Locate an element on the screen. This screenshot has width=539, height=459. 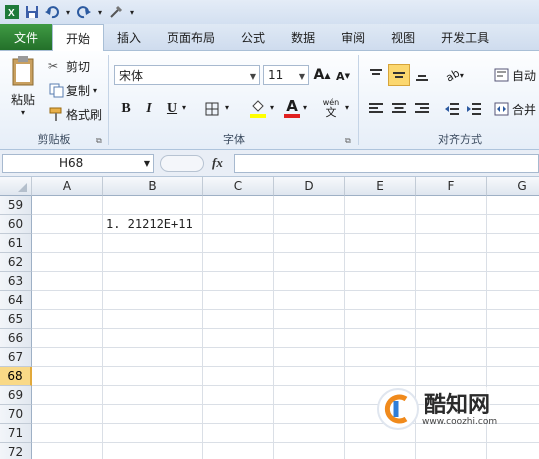
svg-text: X is located at coordinates (11, 13).